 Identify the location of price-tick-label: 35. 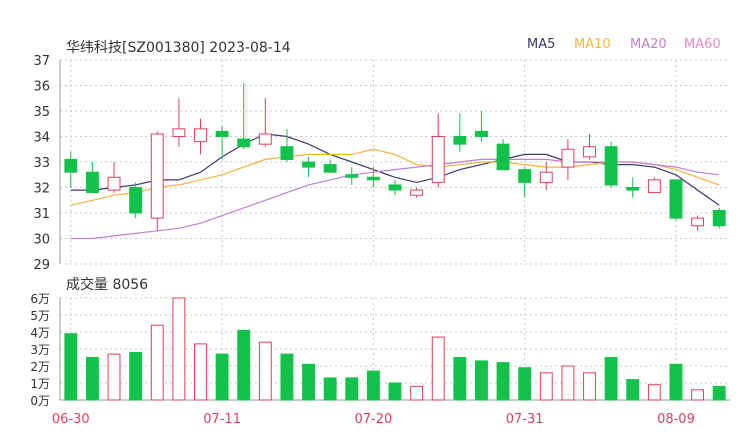
(41, 112).